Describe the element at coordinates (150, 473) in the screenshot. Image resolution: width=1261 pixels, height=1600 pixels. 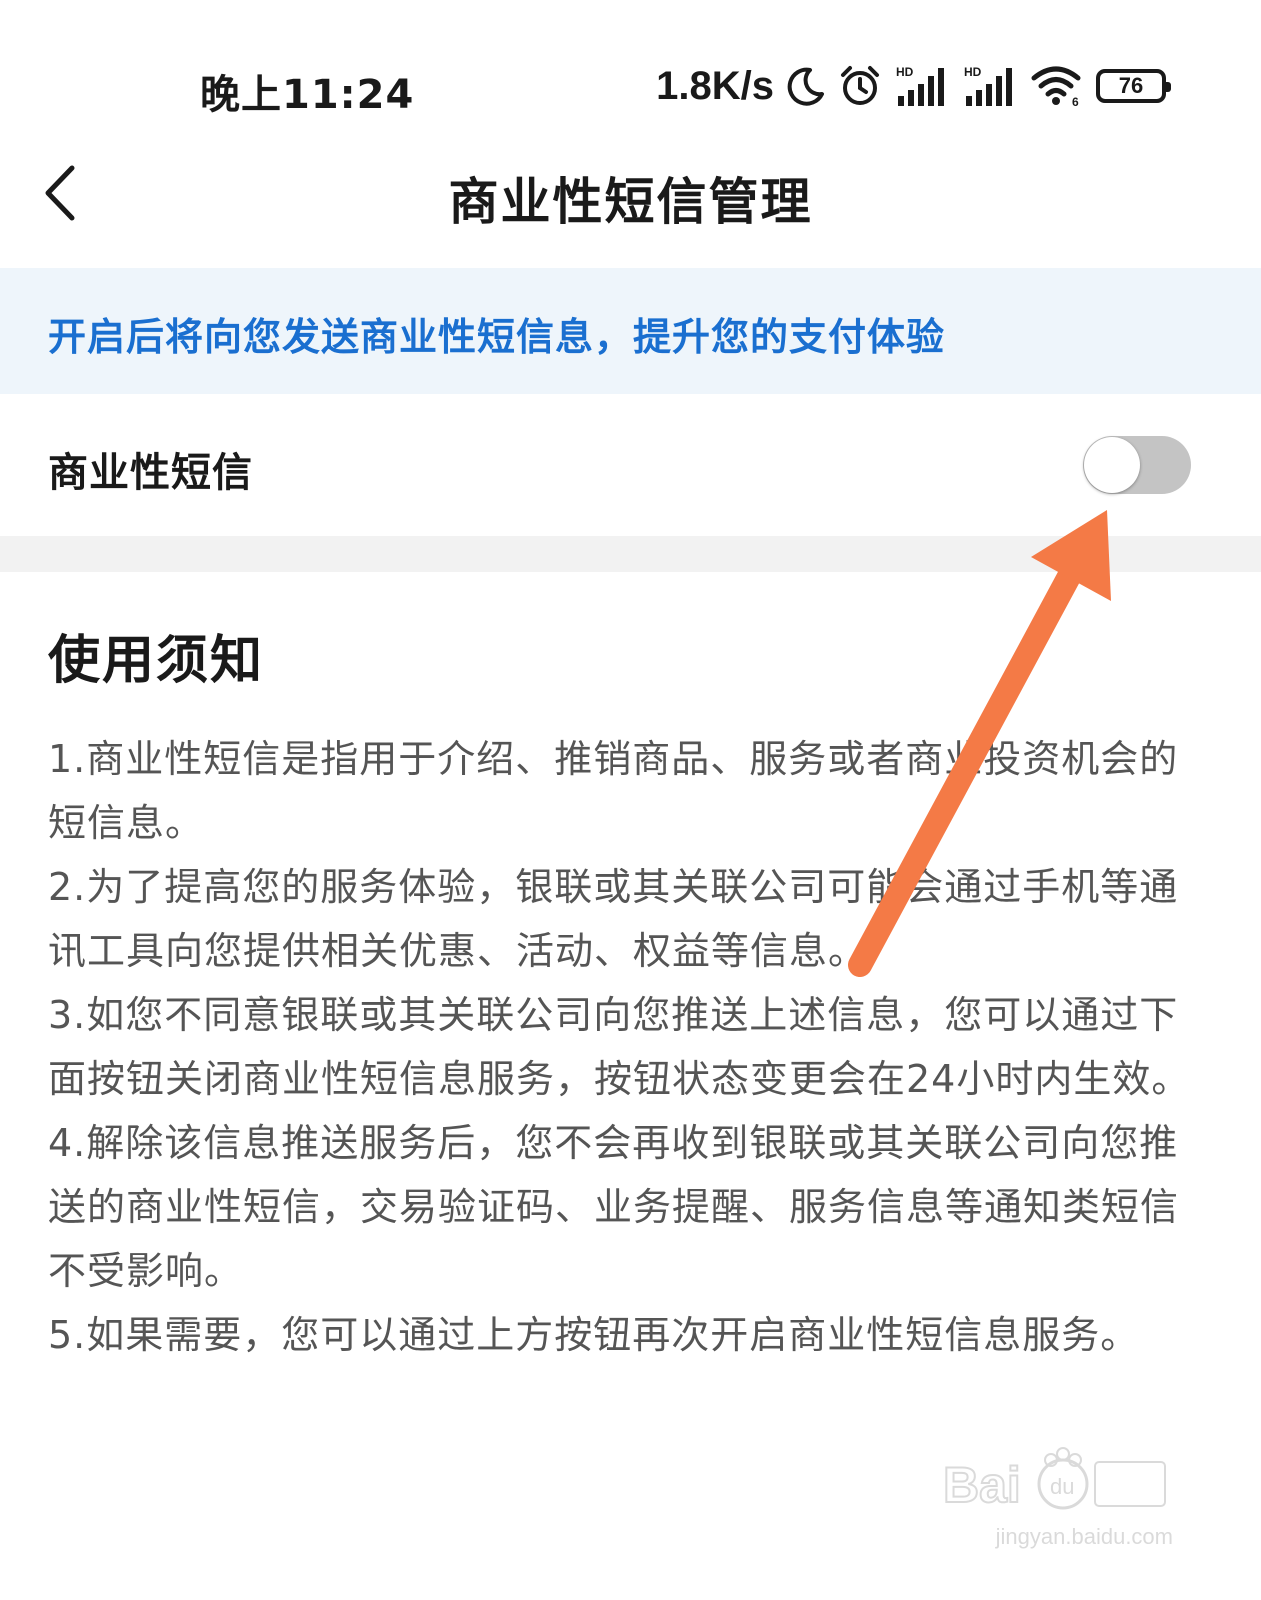
I see `commercial-sms-label: 商业性短信` at that location.